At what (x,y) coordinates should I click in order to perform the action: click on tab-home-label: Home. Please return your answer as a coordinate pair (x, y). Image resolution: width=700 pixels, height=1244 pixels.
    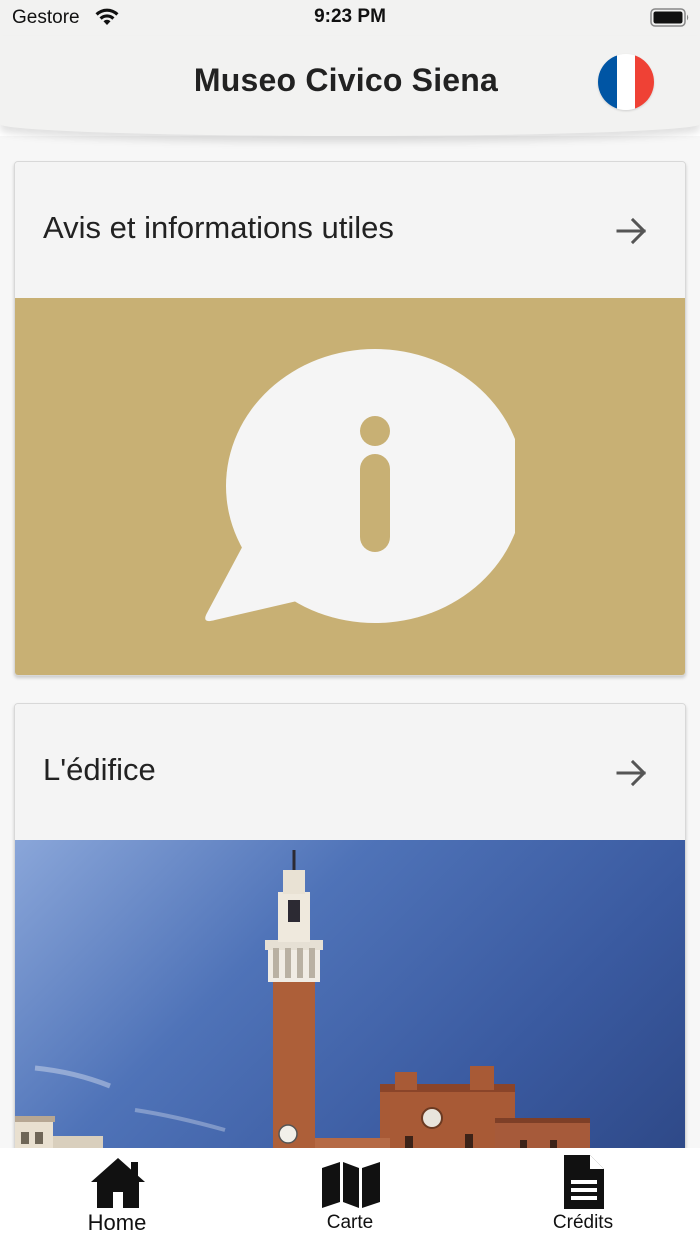
    Looking at the image, I should click on (117, 1222).